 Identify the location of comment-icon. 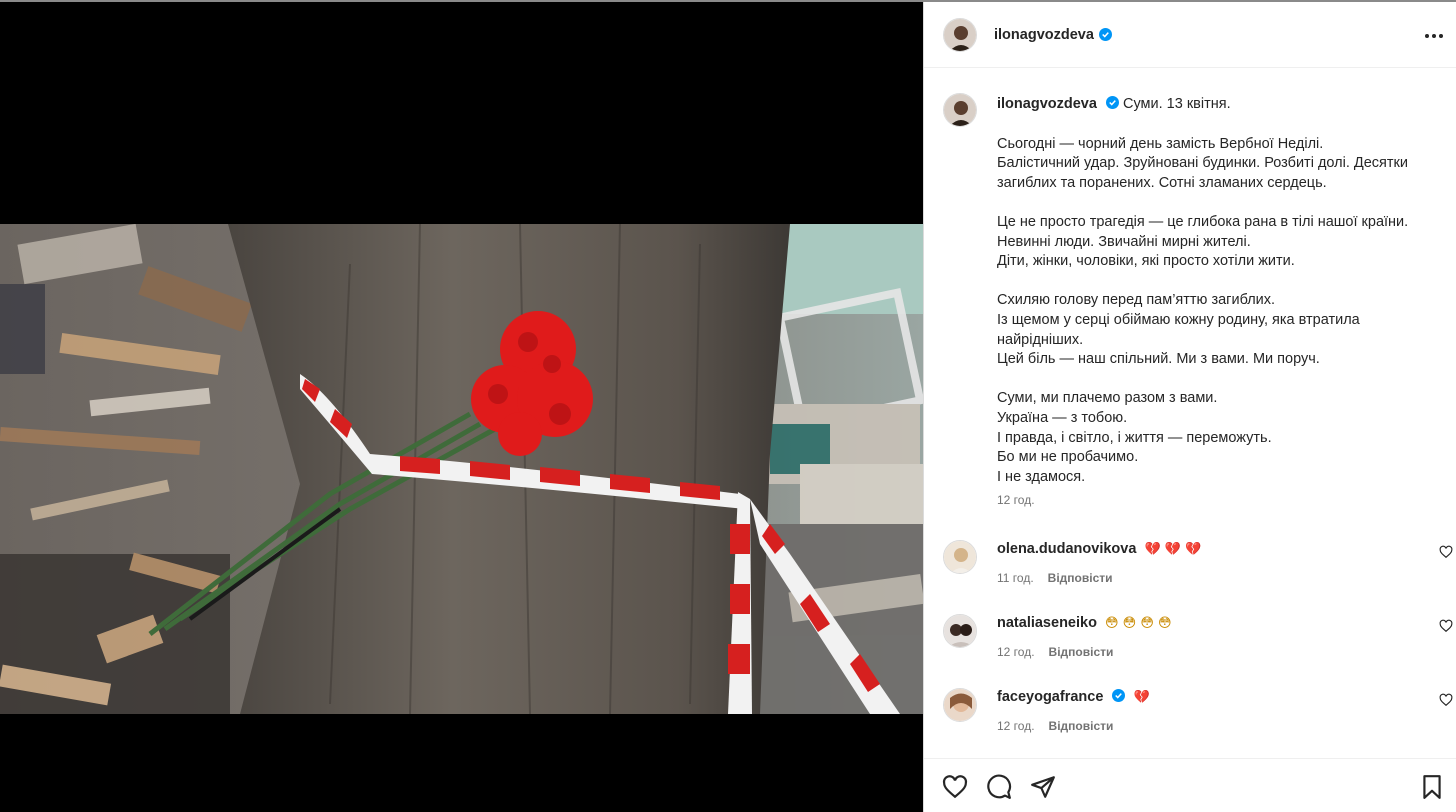
(999, 787).